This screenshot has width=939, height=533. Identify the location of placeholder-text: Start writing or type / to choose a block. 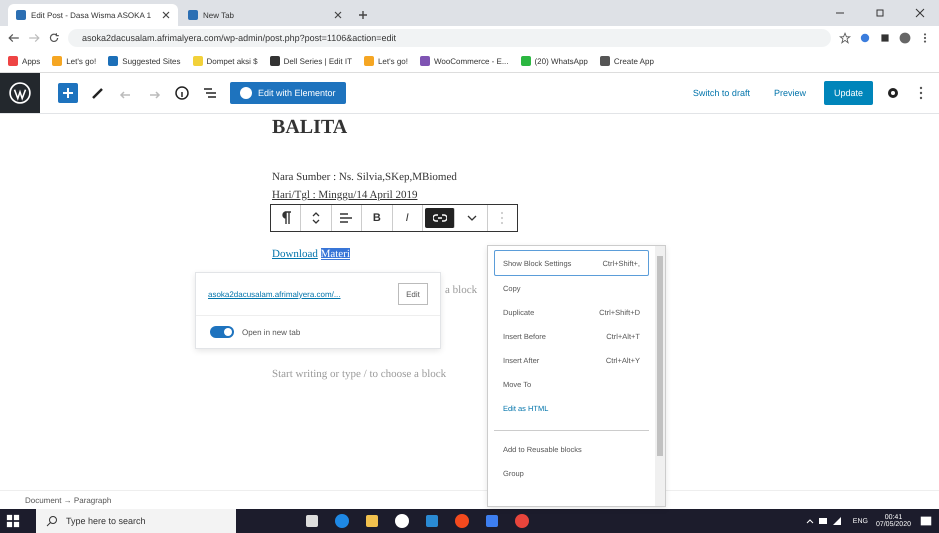
(360, 374).